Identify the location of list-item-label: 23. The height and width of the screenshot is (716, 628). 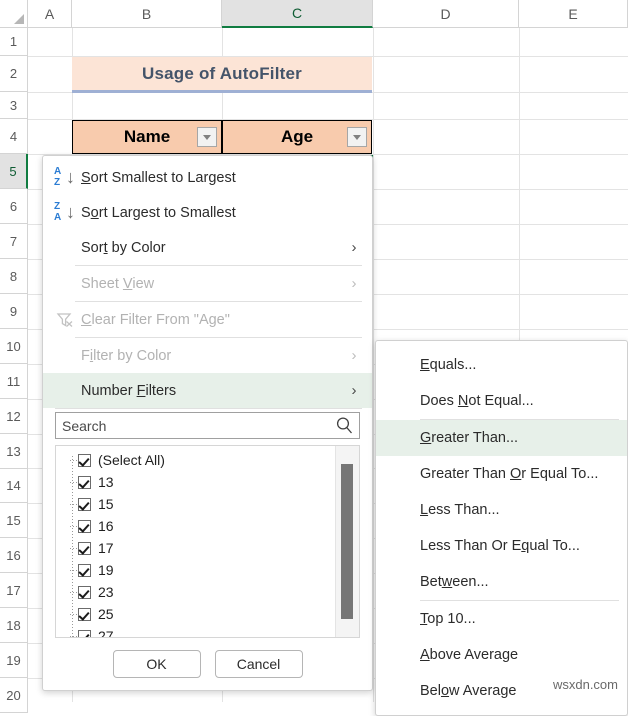
(106, 592).